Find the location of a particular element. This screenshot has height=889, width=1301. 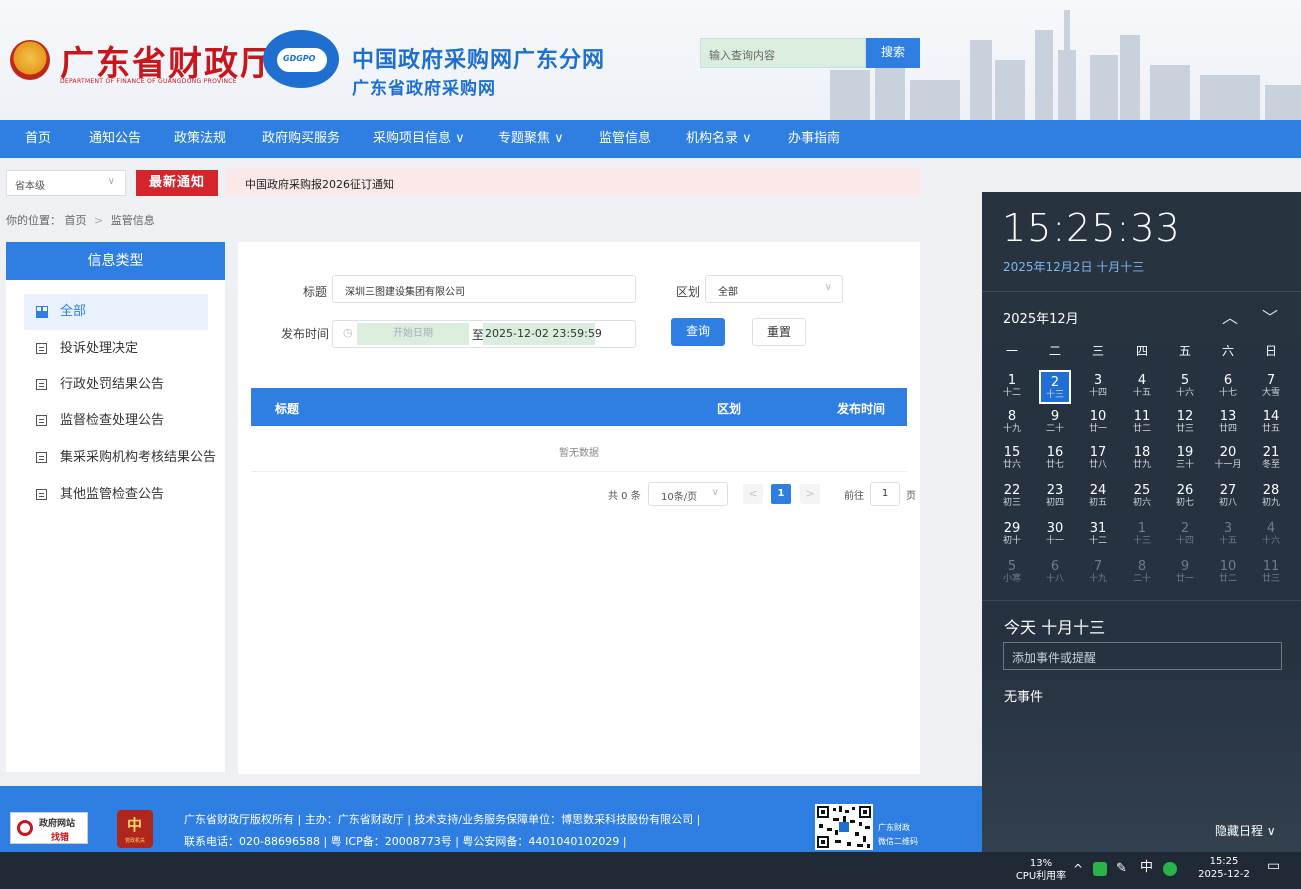

calendar-day: 17 廿八 is located at coordinates (1098, 459).